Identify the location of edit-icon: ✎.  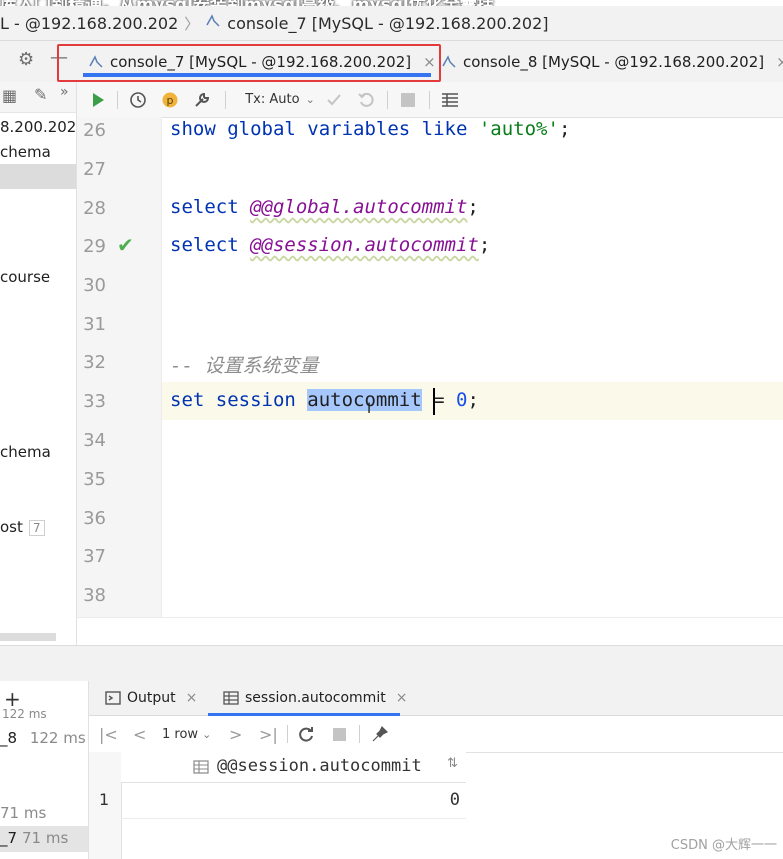
(40, 94).